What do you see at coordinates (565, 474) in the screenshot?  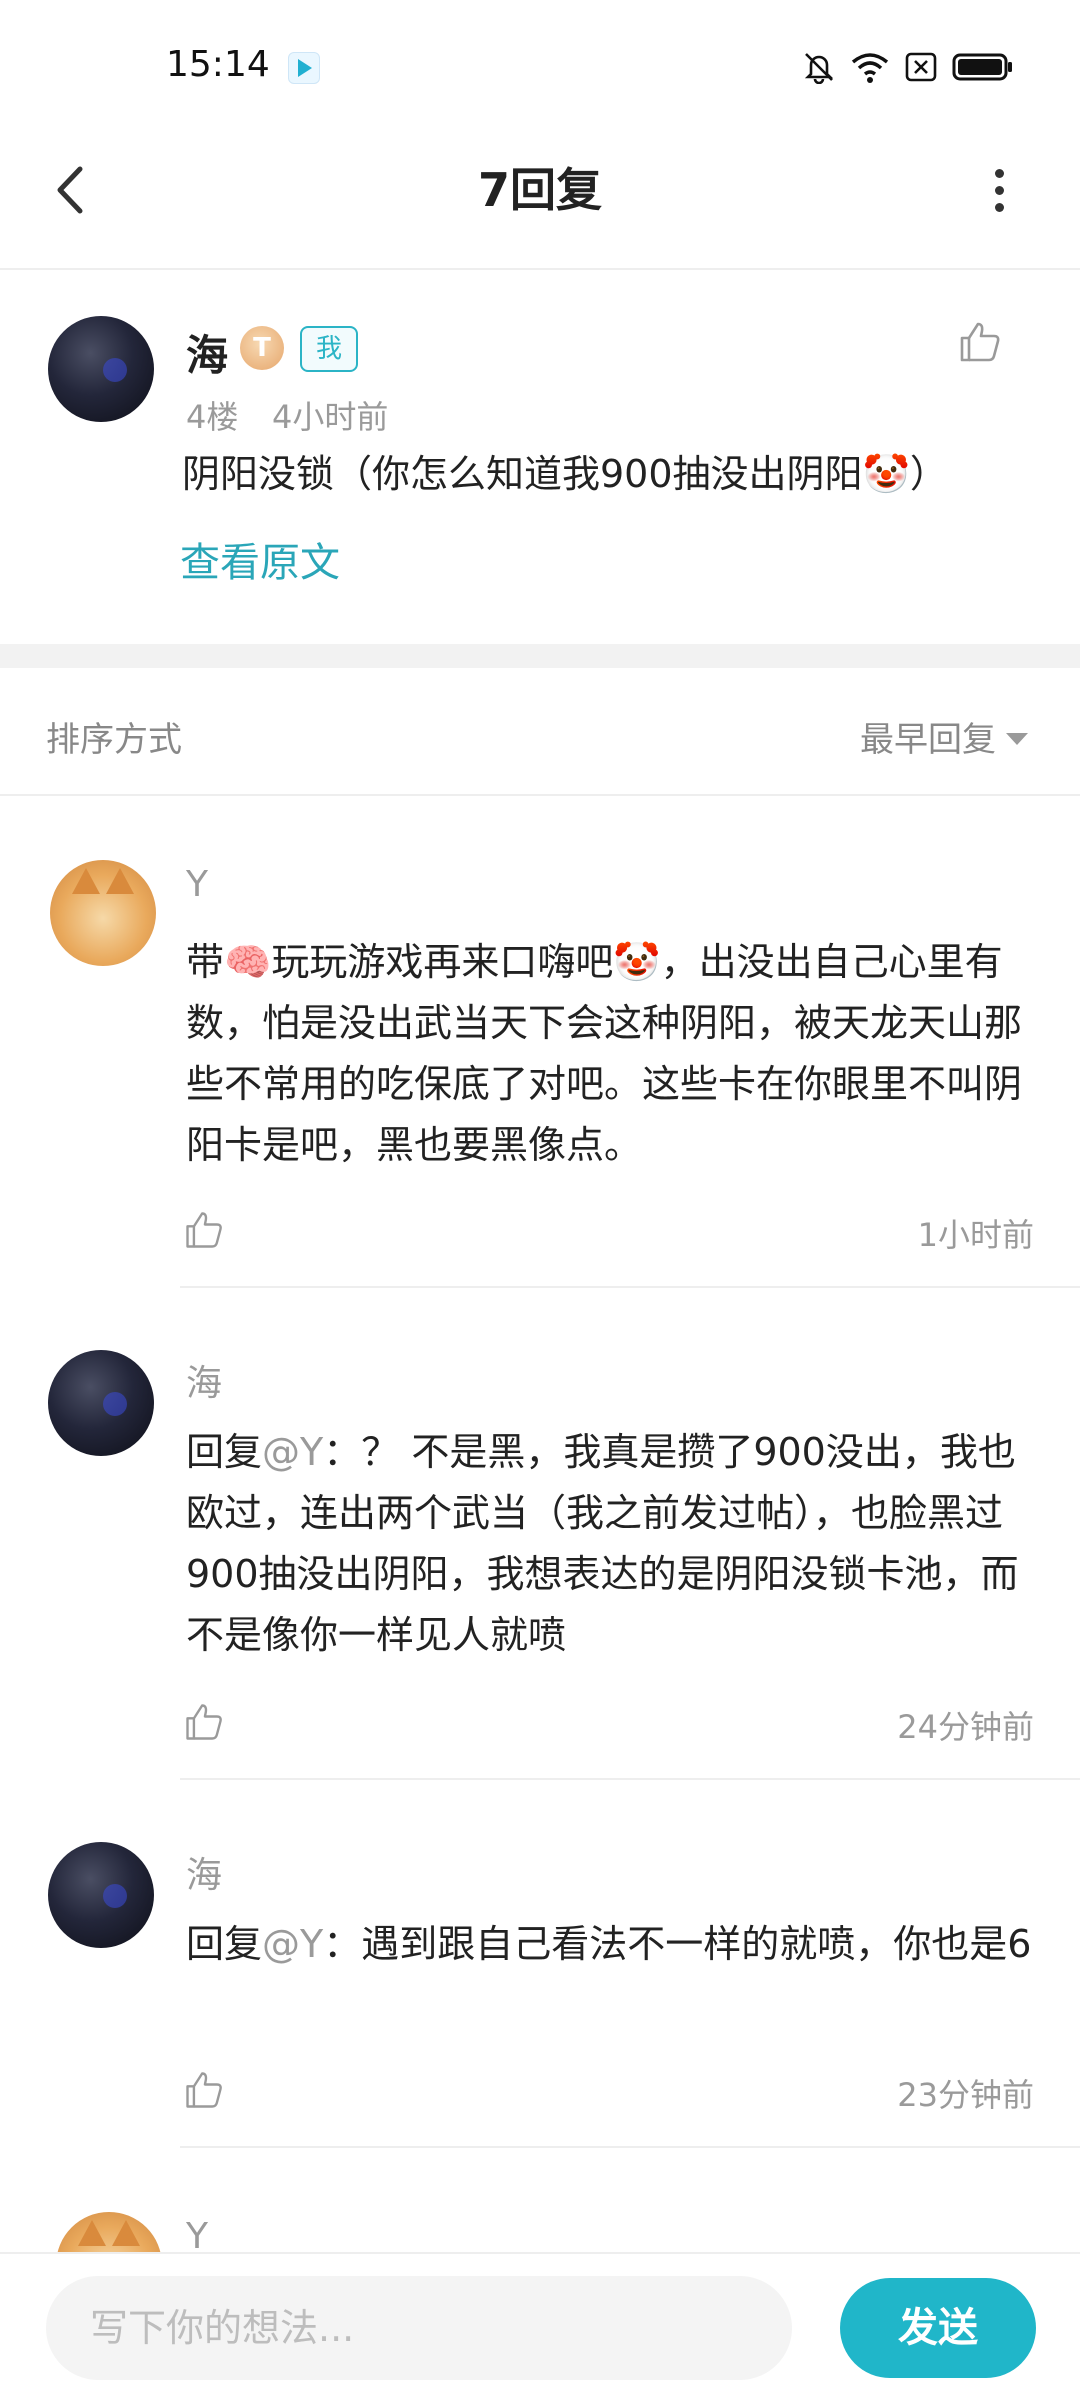 I see `comment-text: 阴阳没锁（你怎么知道我900抽没出阴阳🤡）` at bounding box center [565, 474].